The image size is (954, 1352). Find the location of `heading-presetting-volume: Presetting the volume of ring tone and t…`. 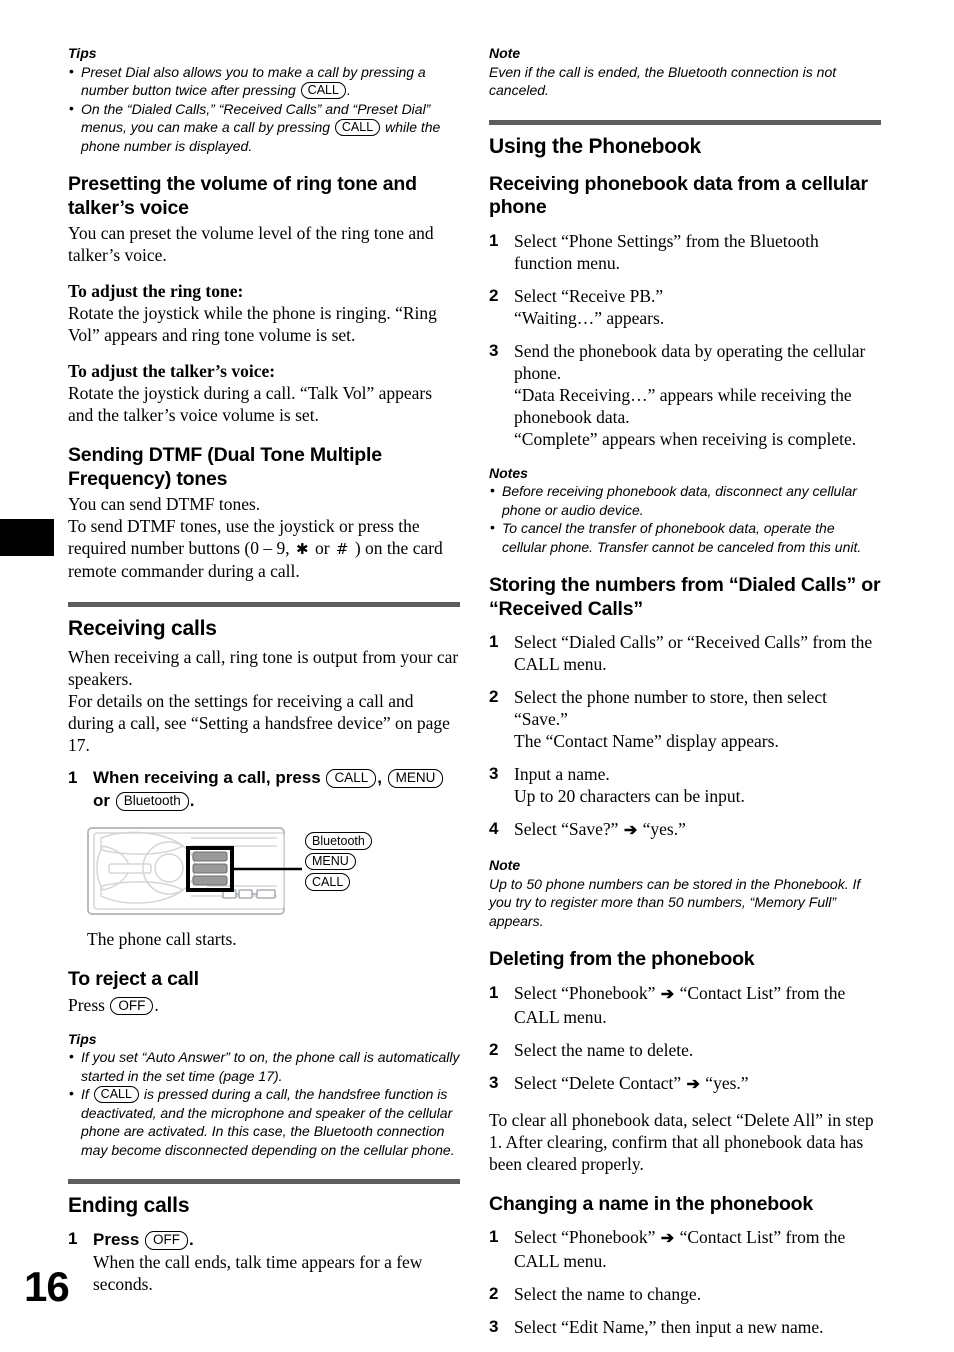

heading-presetting-volume: Presetting the volume of ring tone and t… is located at coordinates (242, 196).